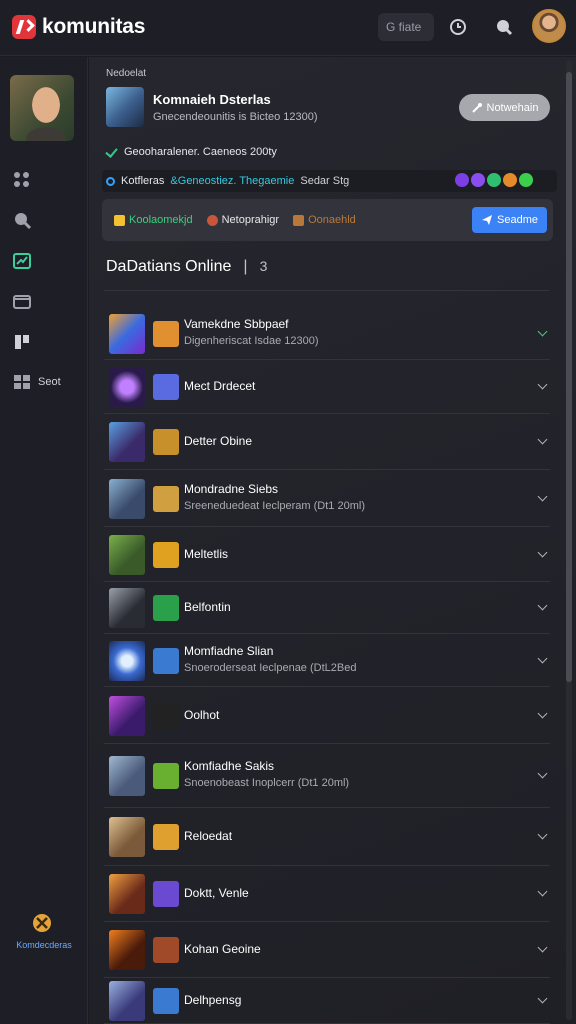 This screenshot has width=576, height=1024. What do you see at coordinates (236, 324) in the screenshot?
I see `row-title: Vamekdne Sbbpaef` at bounding box center [236, 324].